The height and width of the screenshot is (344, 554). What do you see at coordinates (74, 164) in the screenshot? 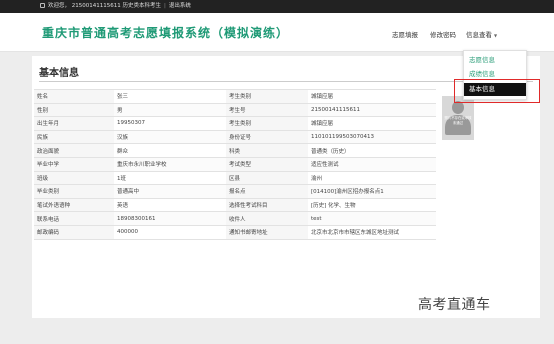
I see `field-label: 毕业中学` at bounding box center [74, 164].